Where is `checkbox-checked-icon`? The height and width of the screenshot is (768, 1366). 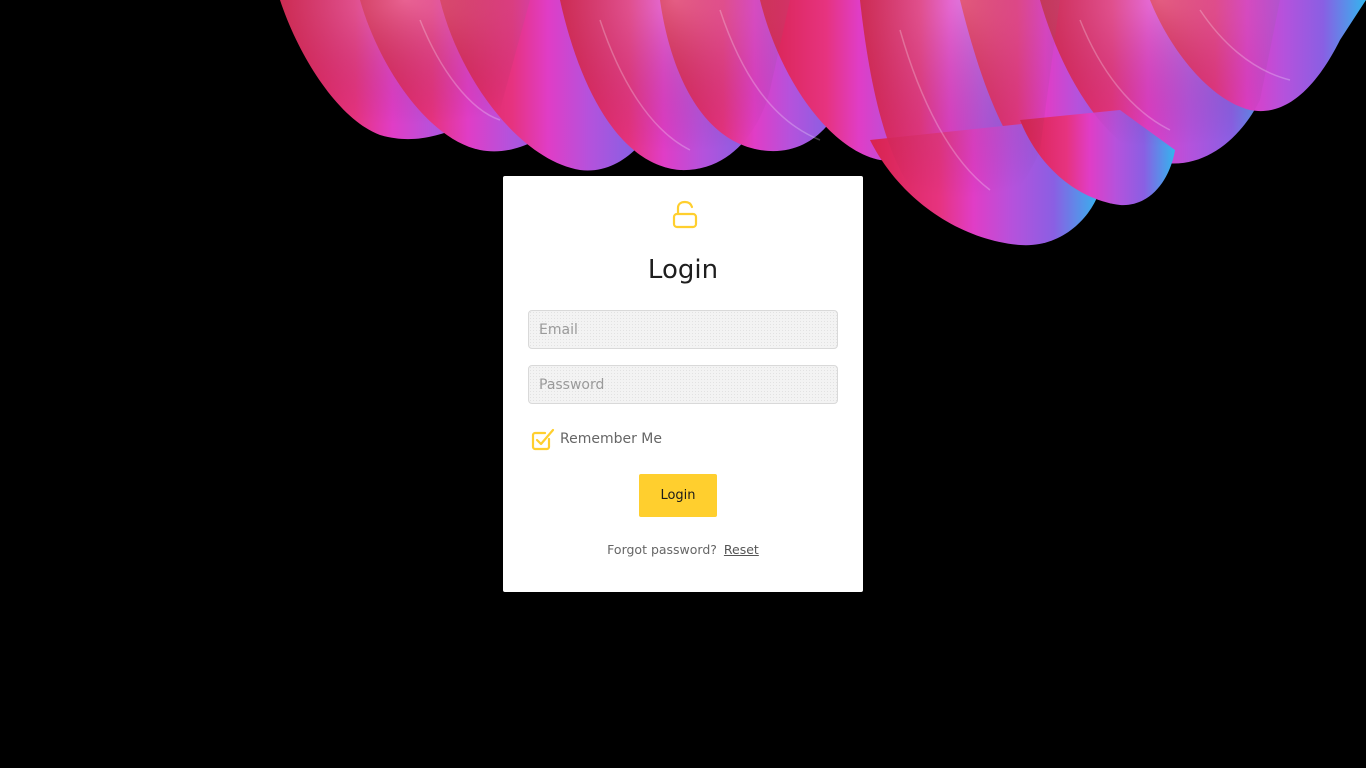
checkbox-checked-icon is located at coordinates (543, 439).